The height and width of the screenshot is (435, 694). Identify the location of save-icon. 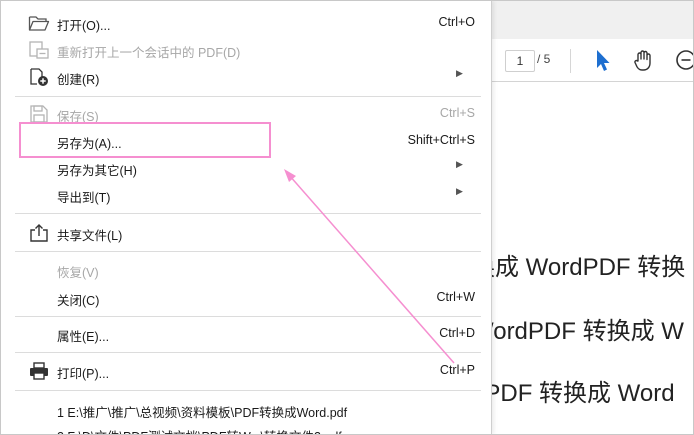
(39, 114).